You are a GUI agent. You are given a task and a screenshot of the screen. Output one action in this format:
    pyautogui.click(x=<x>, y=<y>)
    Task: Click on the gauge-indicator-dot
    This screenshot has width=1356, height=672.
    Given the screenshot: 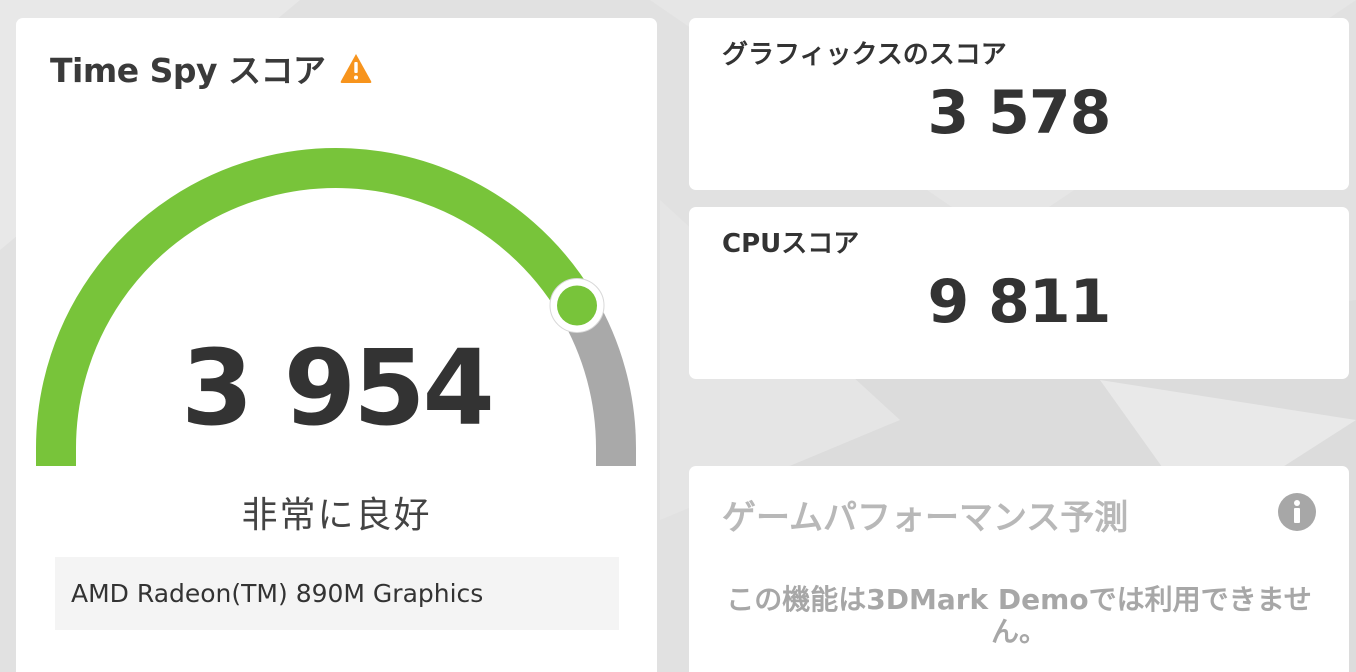 What is the action you would take?
    pyautogui.click(x=577, y=305)
    